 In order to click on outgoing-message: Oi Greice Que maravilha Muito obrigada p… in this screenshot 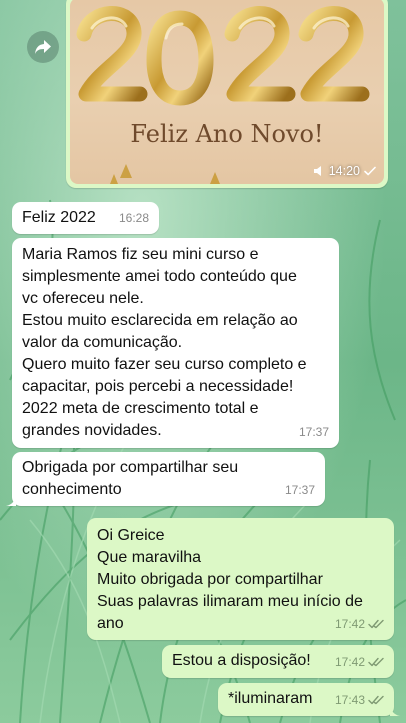, I will do `click(240, 579)`.